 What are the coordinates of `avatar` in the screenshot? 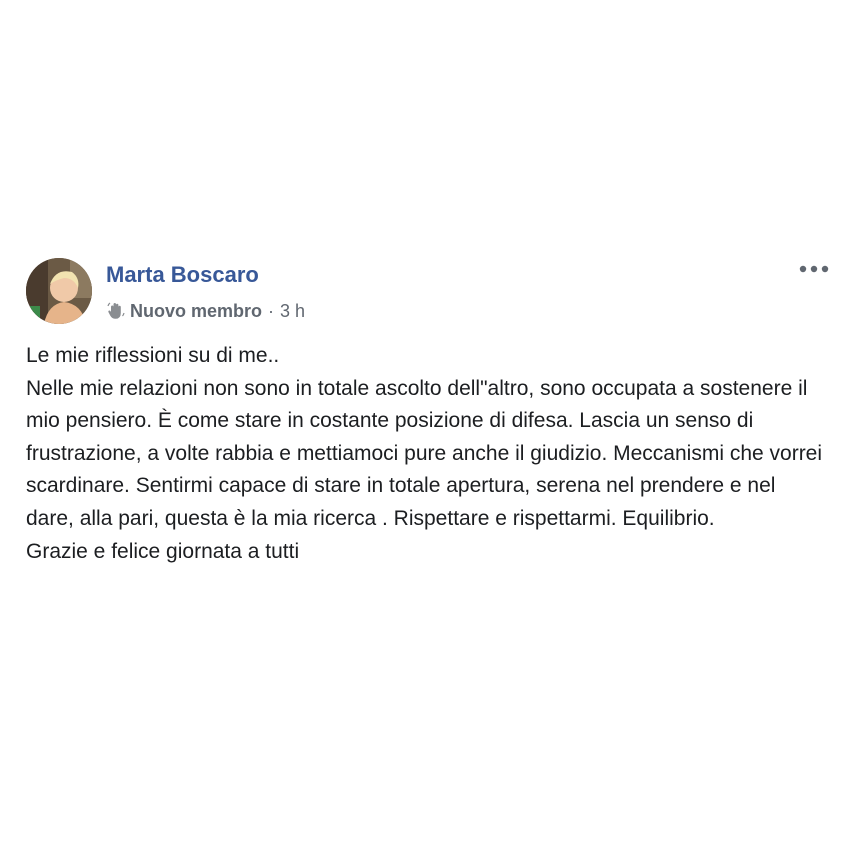 It's located at (59, 291).